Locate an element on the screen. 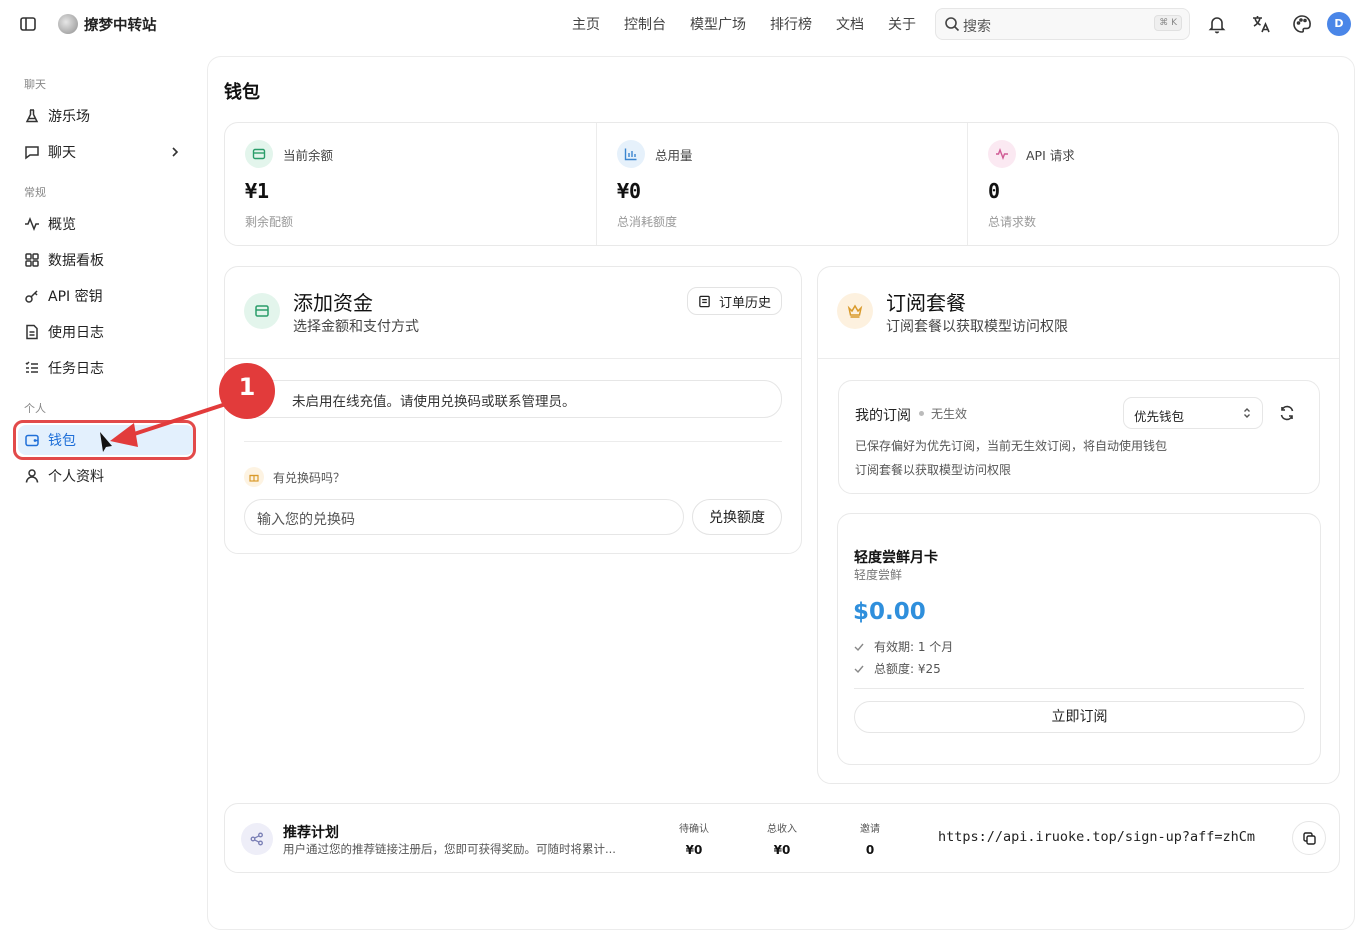 The height and width of the screenshot is (936, 1363). stat-label: 当前余额 is located at coordinates (308, 155).